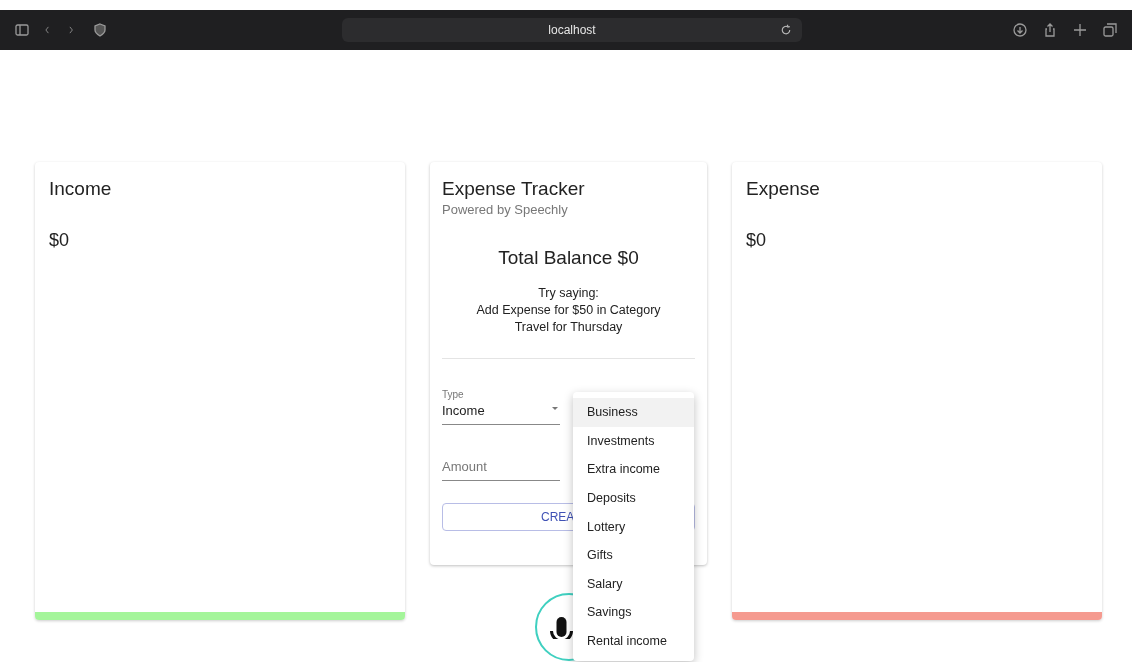 The height and width of the screenshot is (662, 1132). Describe the element at coordinates (561, 627) in the screenshot. I see `microphone-icon` at that location.